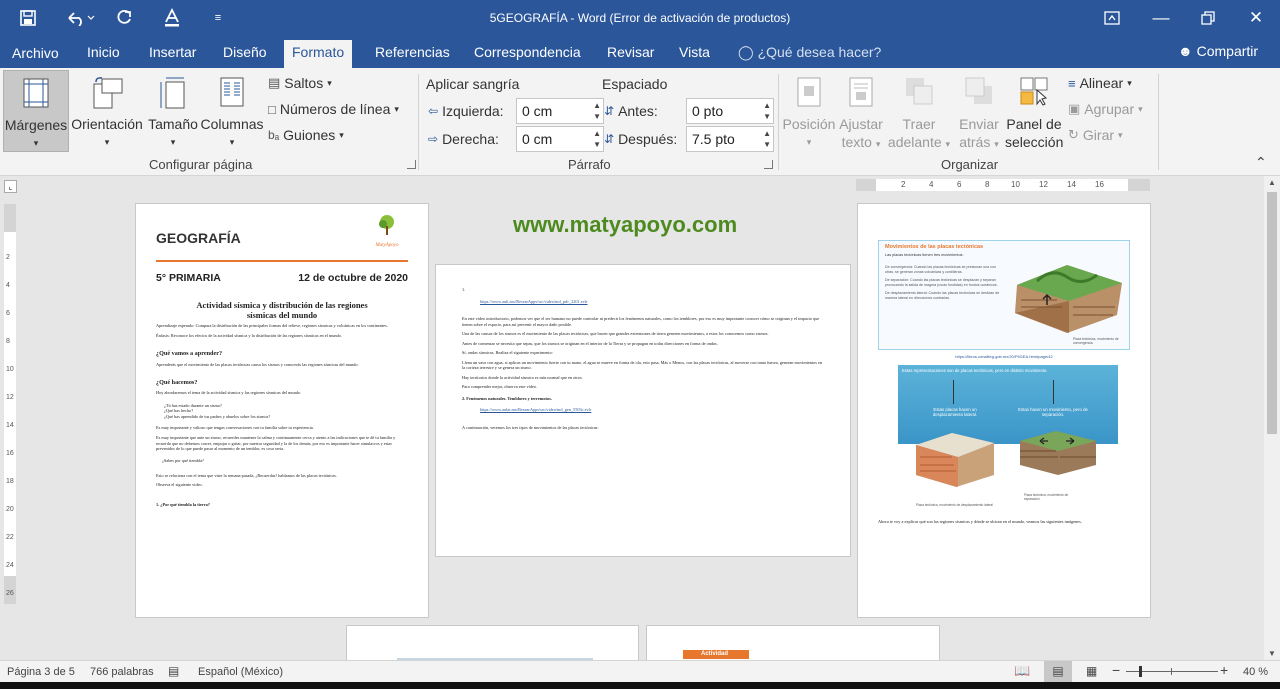 The width and height of the screenshot is (1280, 689). Describe the element at coordinates (955, 460) in the screenshot. I see `lateral-plates-illustration` at that location.